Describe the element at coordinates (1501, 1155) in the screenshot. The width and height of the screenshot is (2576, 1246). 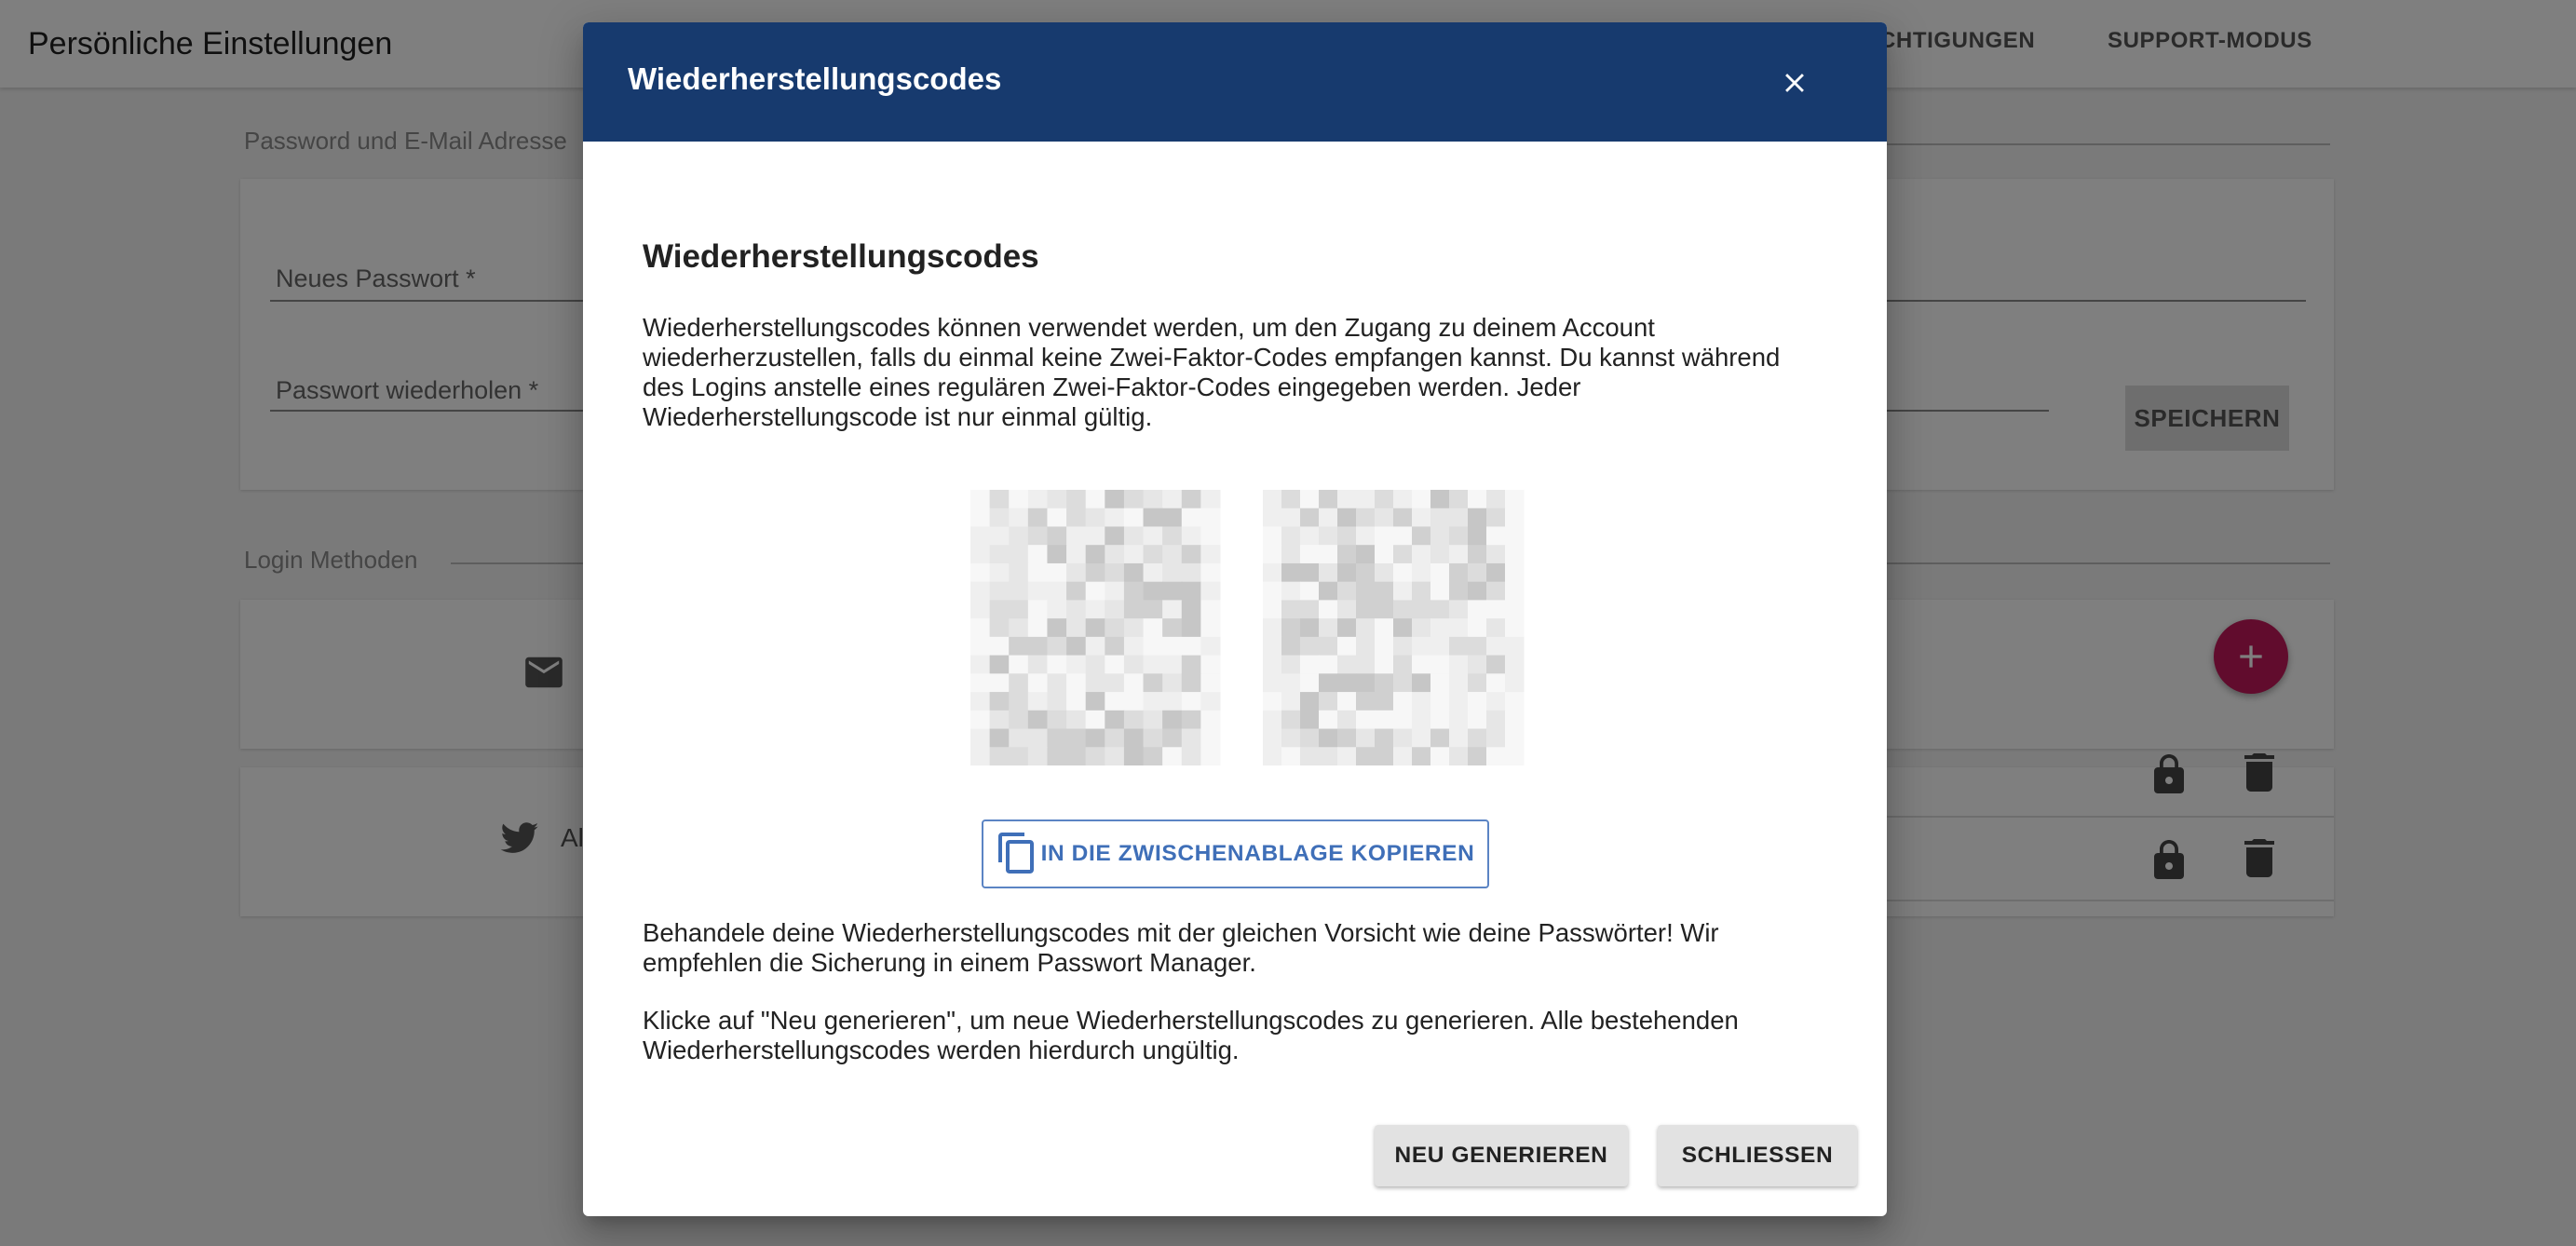
I see `regenerate-button: NEU GENERIEREN` at that location.